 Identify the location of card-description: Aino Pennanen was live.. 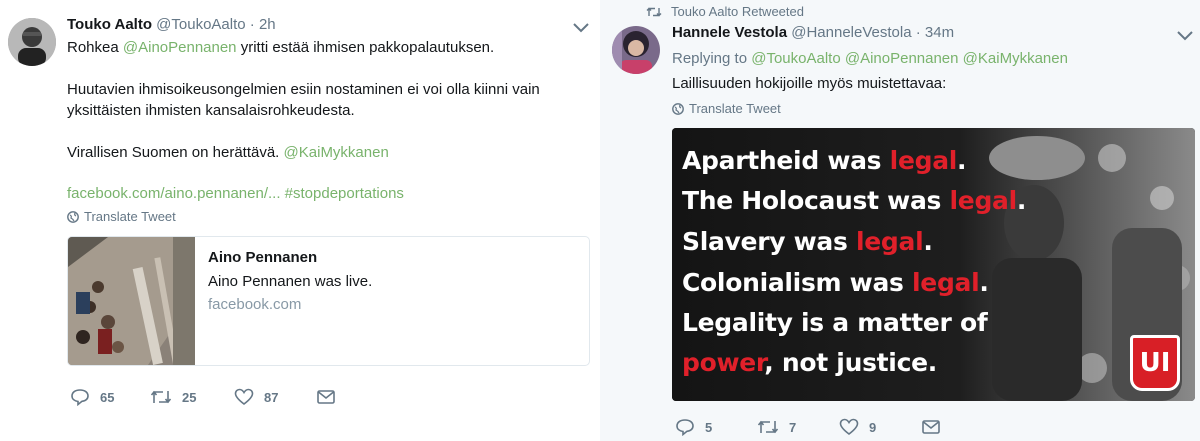
(290, 281).